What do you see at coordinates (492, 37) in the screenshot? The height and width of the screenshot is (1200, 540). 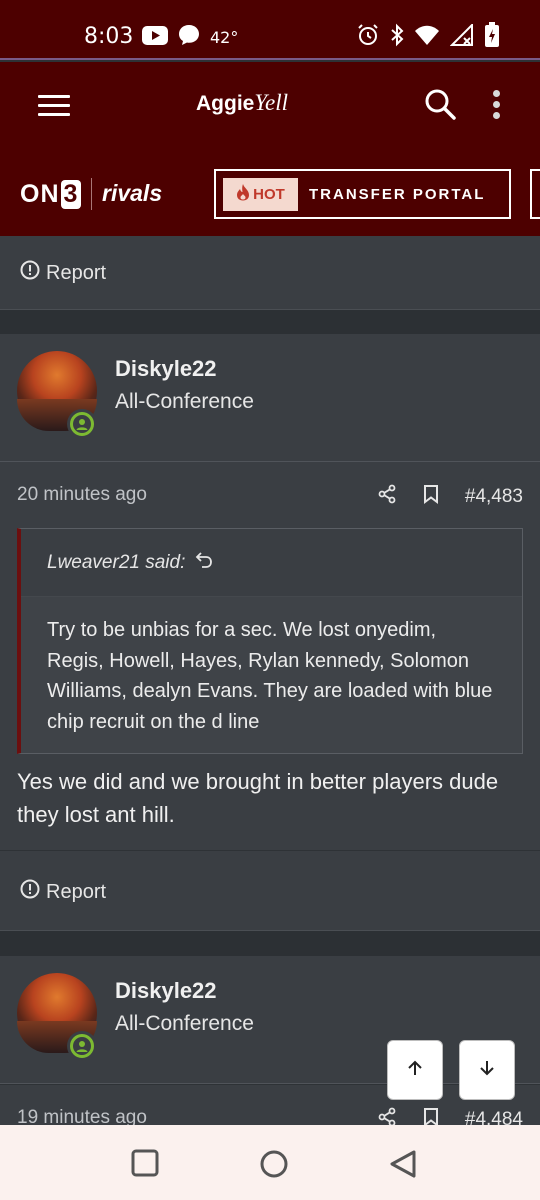 I see `battery-charging-icon` at bounding box center [492, 37].